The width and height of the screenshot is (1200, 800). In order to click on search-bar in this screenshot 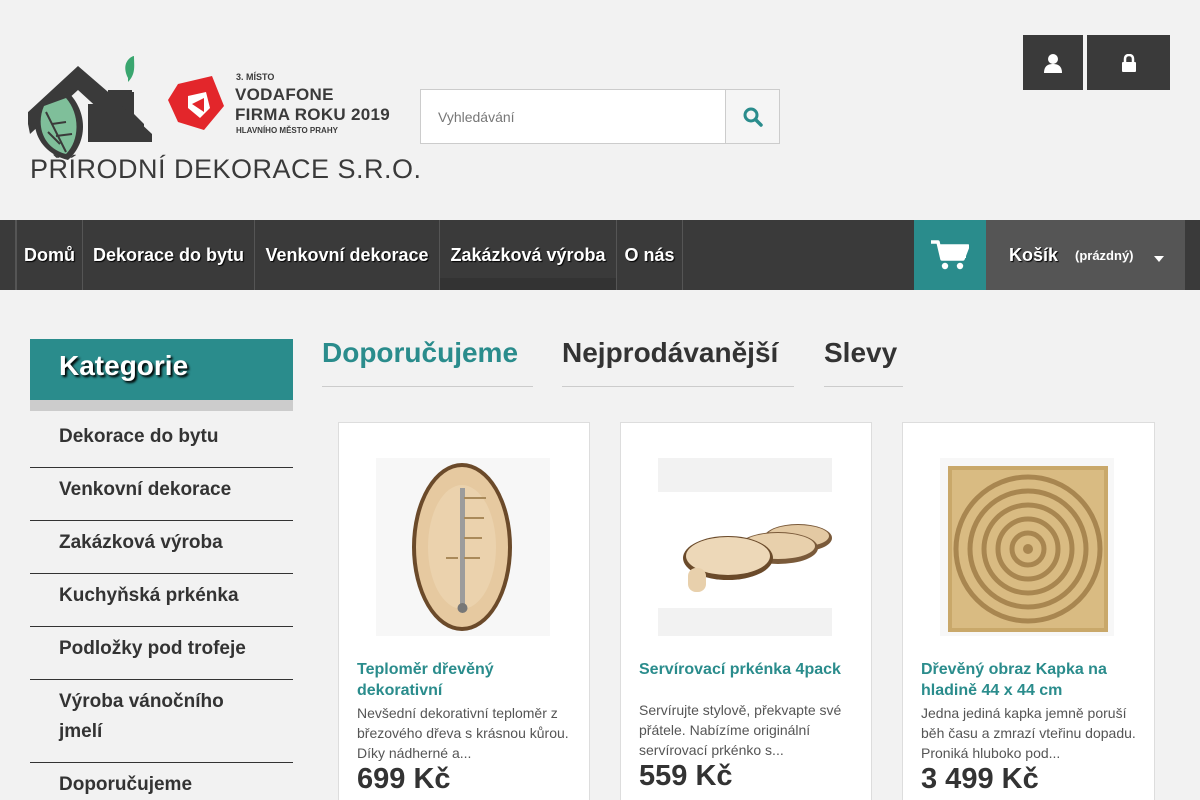, I will do `click(600, 116)`.